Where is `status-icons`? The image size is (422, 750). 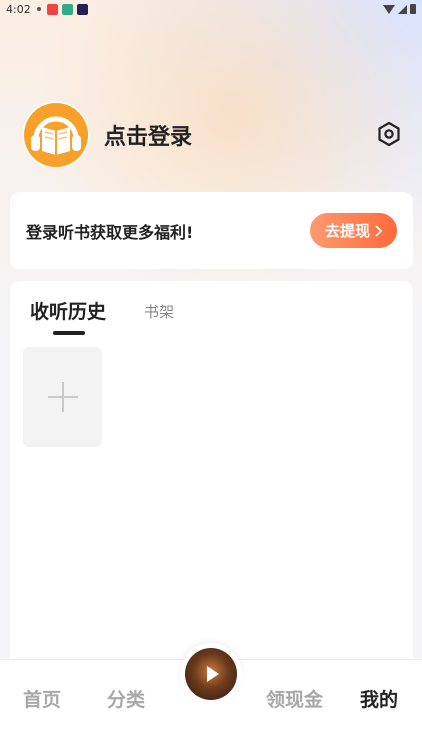 status-icons is located at coordinates (399, 9).